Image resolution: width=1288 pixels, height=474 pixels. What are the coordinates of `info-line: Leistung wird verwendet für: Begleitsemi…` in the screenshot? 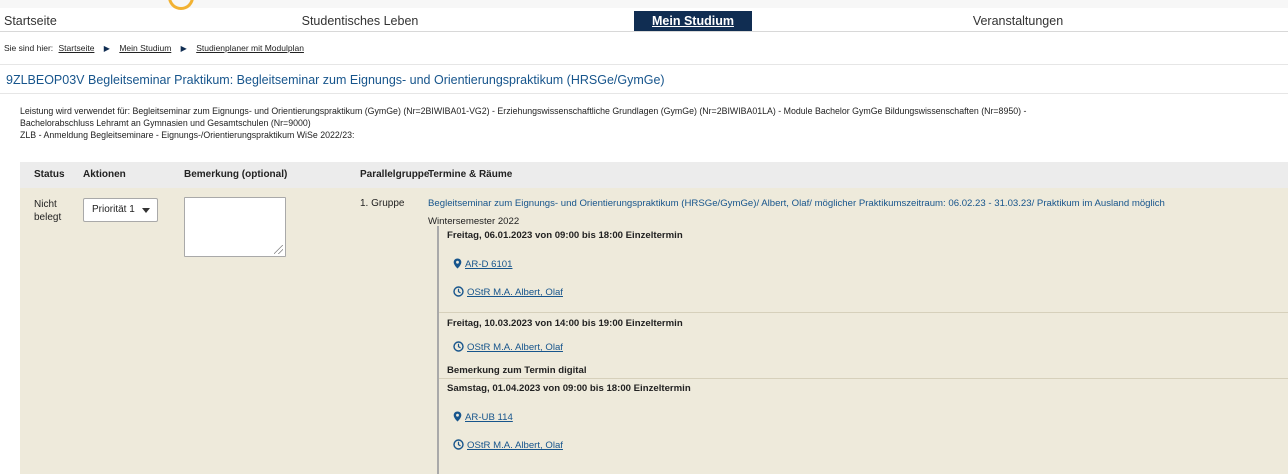 It's located at (523, 111).